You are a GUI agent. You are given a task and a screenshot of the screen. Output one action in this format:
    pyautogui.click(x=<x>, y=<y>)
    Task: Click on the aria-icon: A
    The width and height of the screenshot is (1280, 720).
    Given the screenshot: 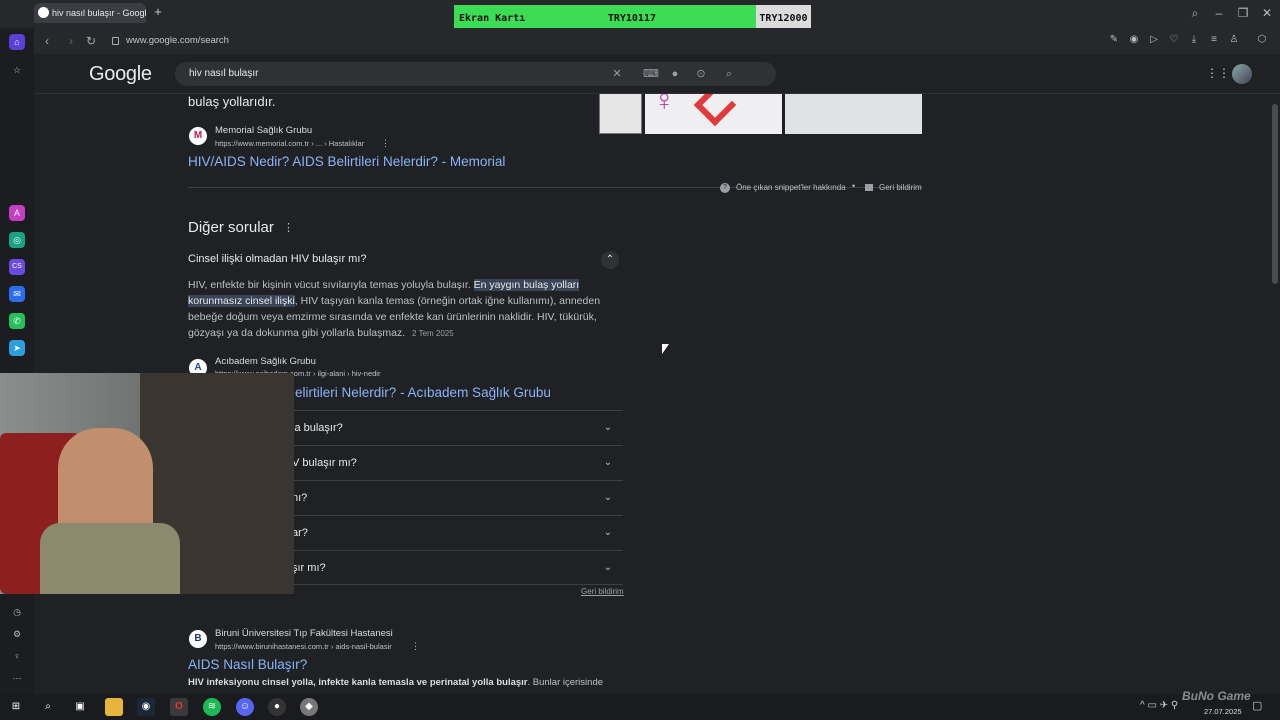 What is the action you would take?
    pyautogui.click(x=17, y=213)
    